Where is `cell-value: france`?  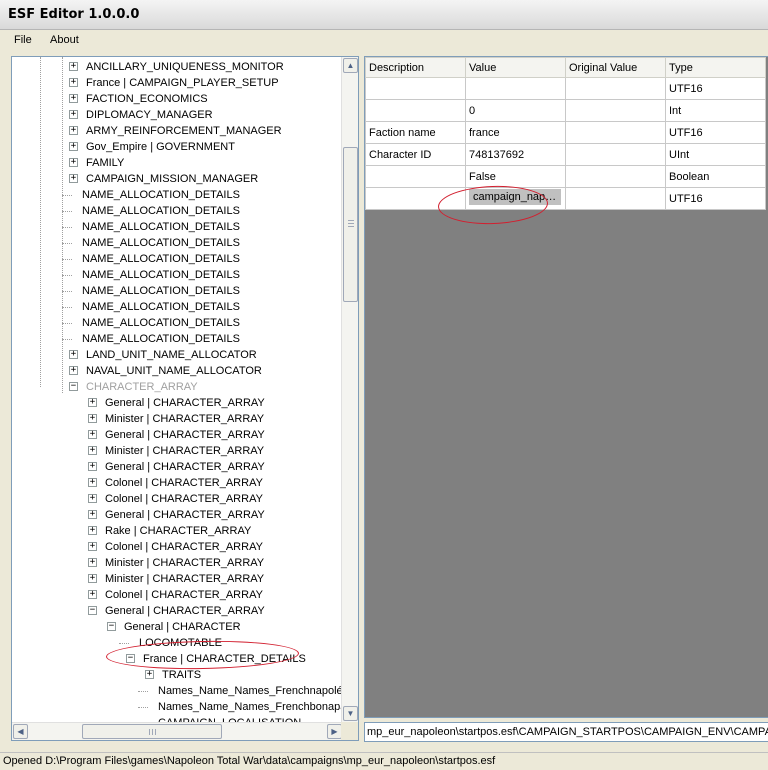
cell-value: france is located at coordinates (515, 132).